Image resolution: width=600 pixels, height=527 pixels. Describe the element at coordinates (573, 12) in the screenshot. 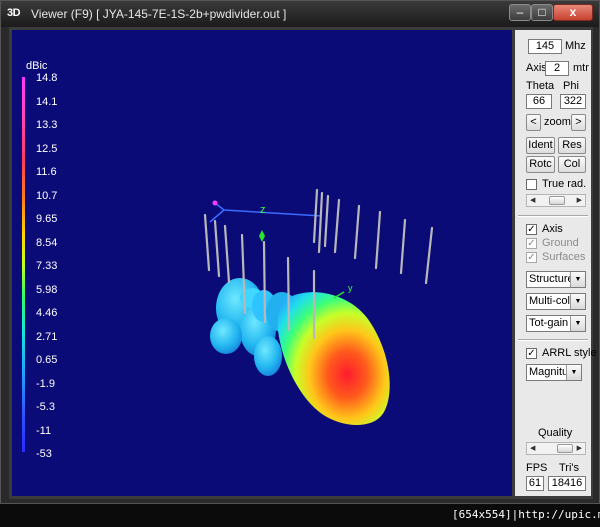

I see `close-button: x` at that location.